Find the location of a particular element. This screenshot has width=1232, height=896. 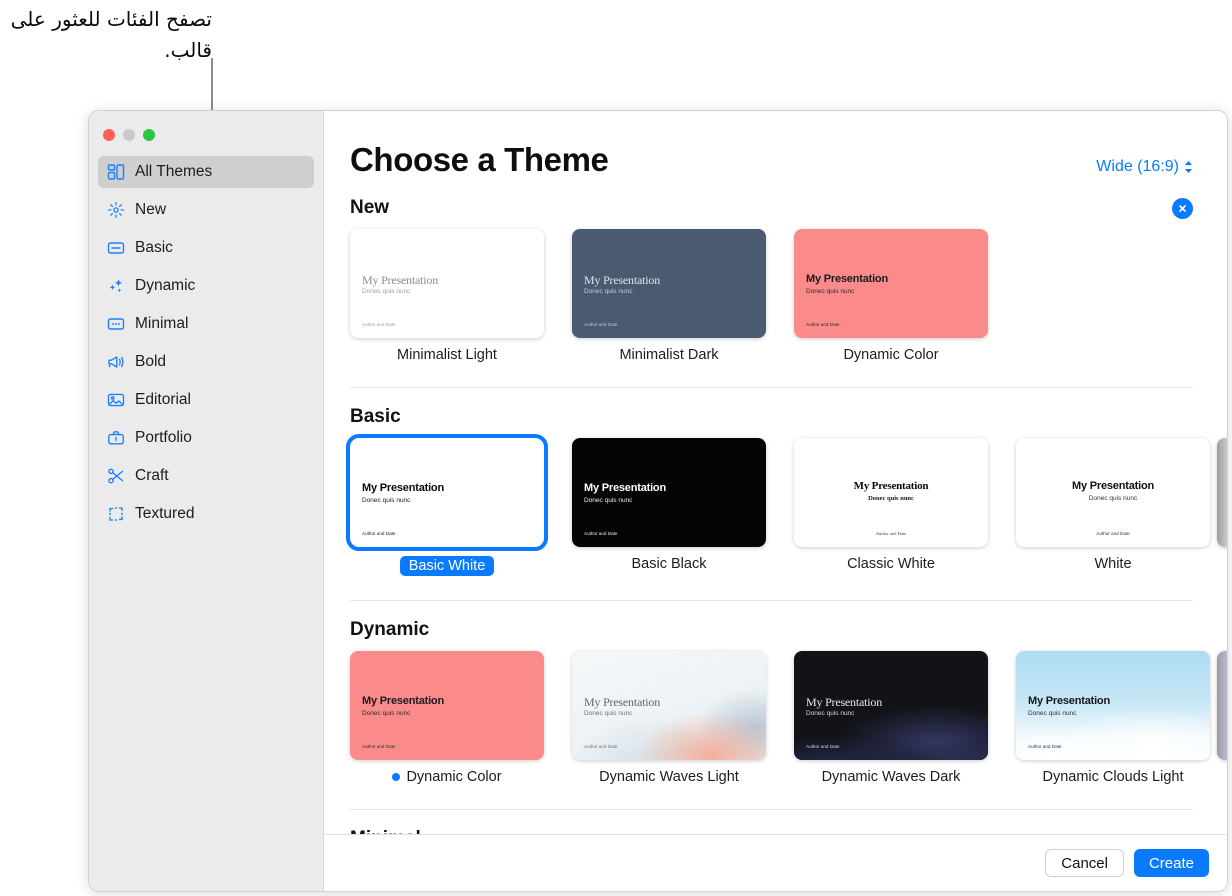

window-traffic-lights is located at coordinates (206, 129).